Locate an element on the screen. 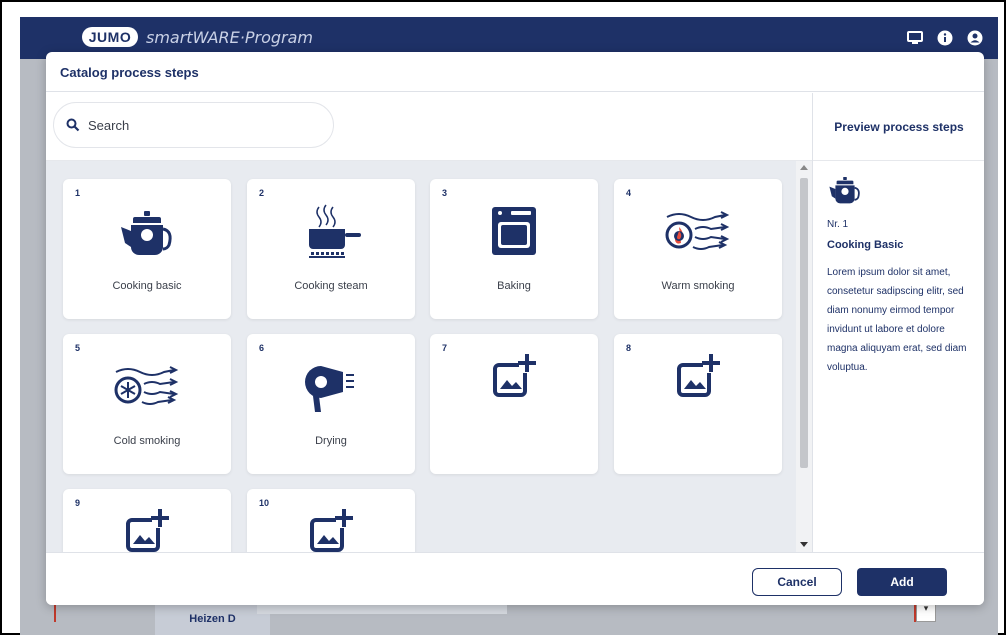 This screenshot has width=1006, height=635. cancel-button: Cancel is located at coordinates (797, 582).